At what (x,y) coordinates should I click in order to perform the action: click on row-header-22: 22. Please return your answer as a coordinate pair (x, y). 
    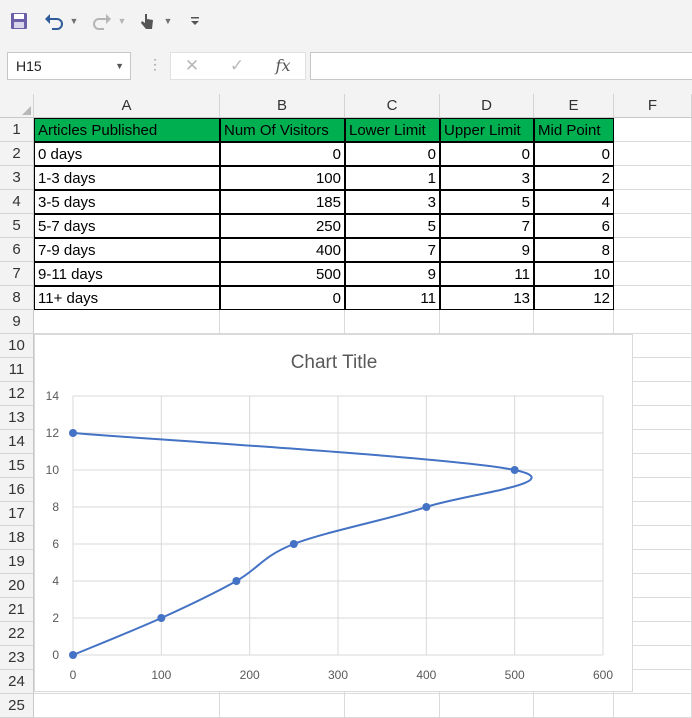
    Looking at the image, I should click on (17, 634).